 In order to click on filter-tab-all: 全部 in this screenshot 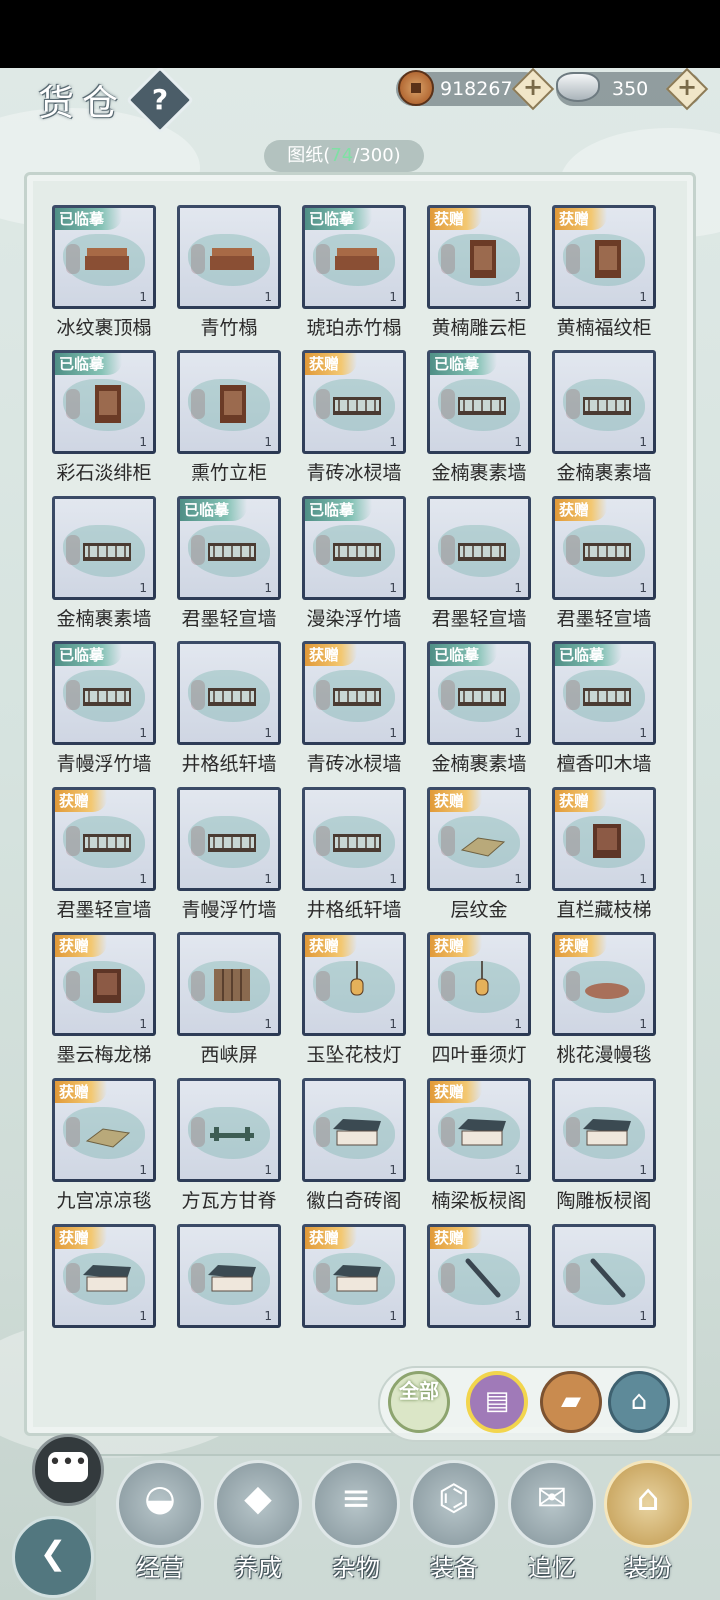, I will do `click(419, 1402)`.